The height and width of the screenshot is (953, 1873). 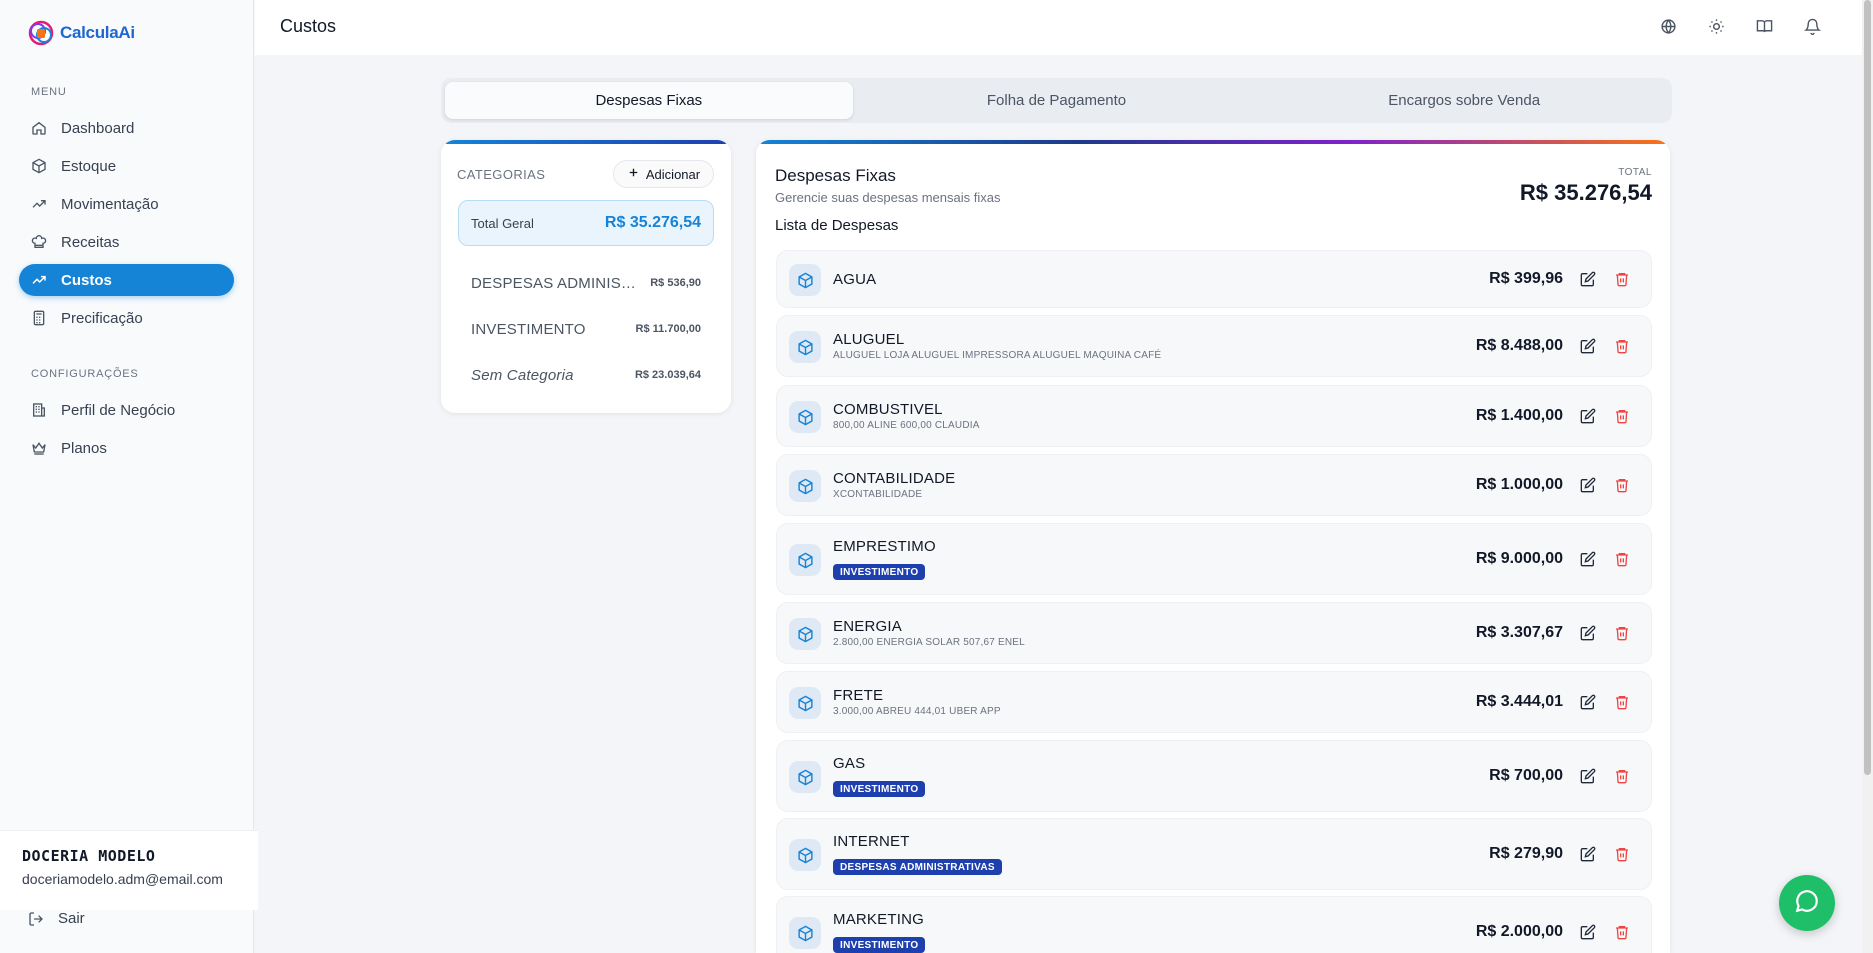 What do you see at coordinates (1058, 27) in the screenshot?
I see `top-header: Custos` at bounding box center [1058, 27].